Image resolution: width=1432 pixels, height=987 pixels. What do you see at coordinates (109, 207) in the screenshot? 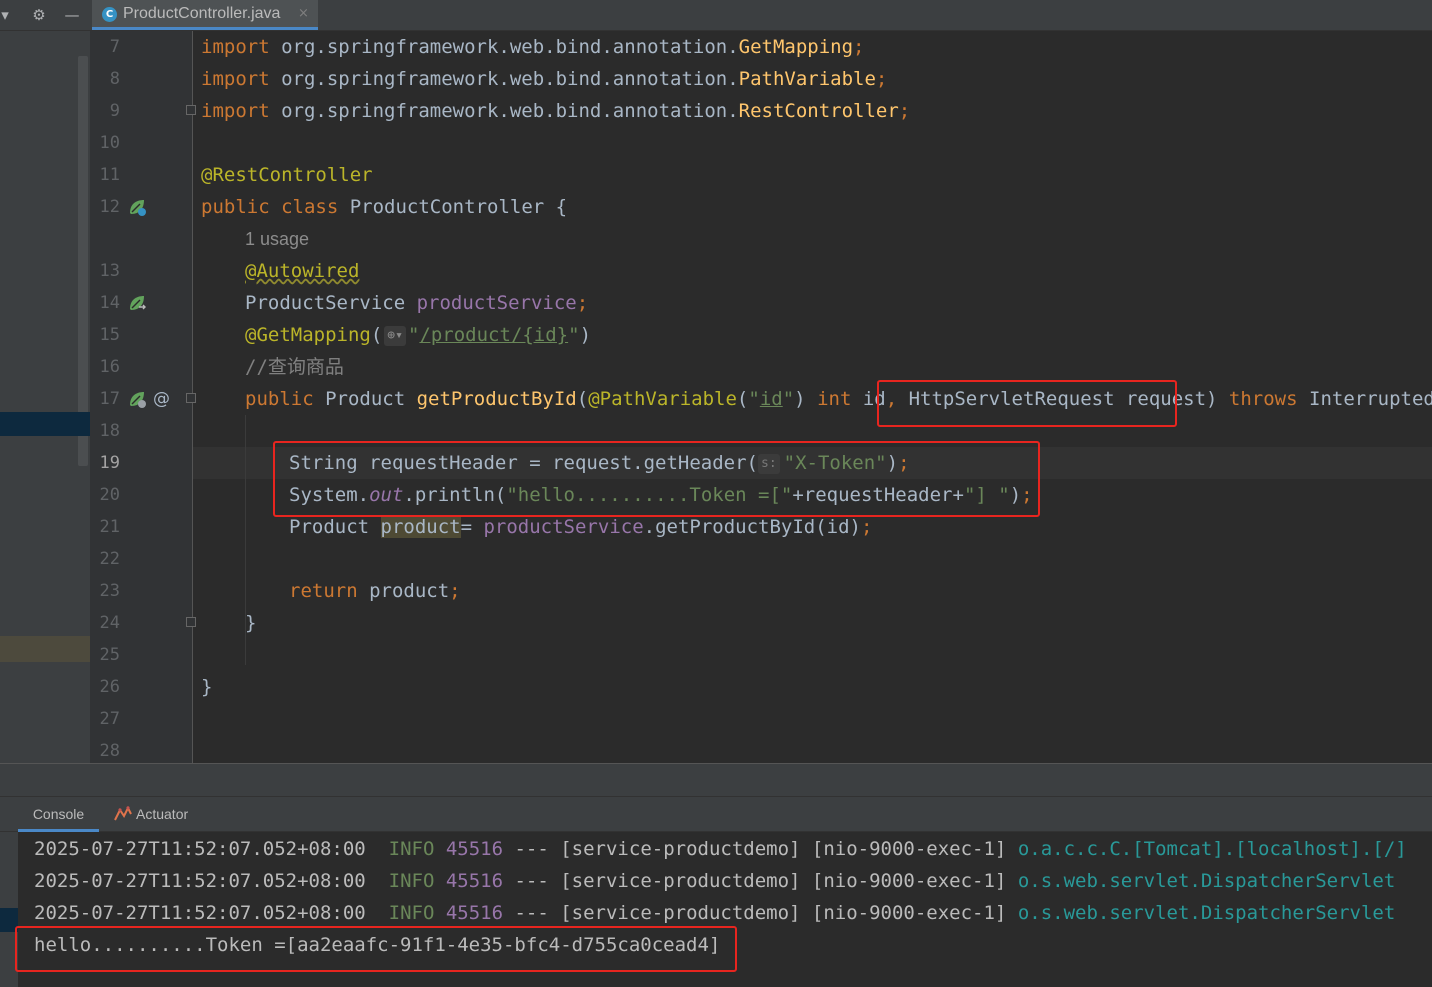
I see `line-number: 12` at bounding box center [109, 207].